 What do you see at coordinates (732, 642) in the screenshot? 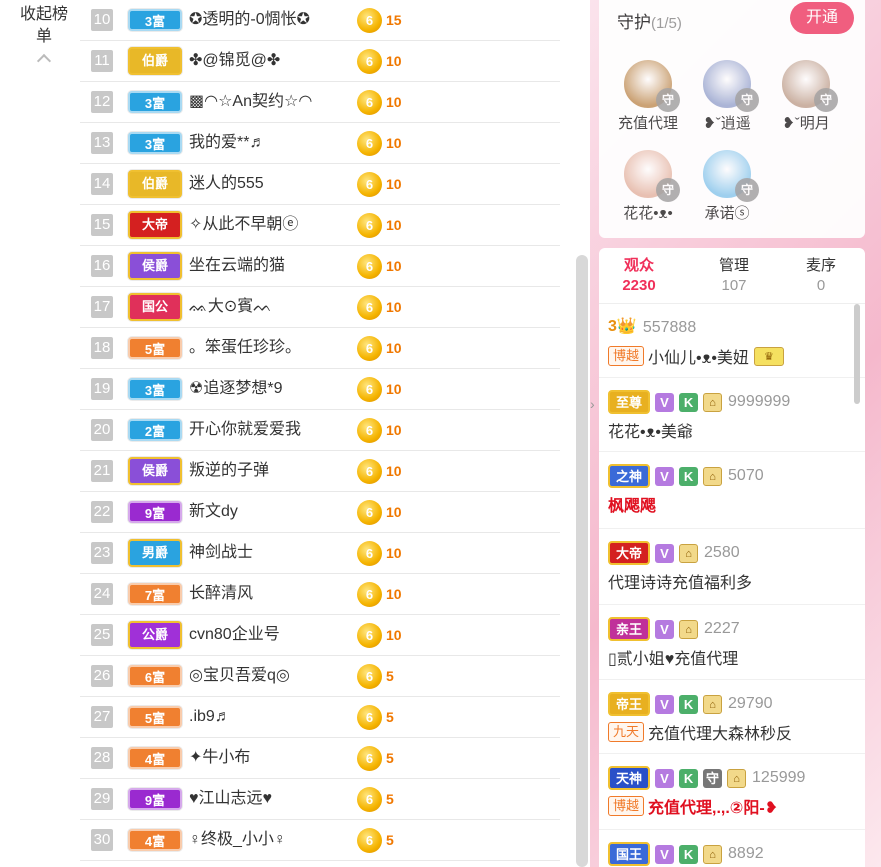
I see `audience-user: 亲王 V ⌂ 2227 ▯贰小姐♥充值代理` at bounding box center [732, 642].